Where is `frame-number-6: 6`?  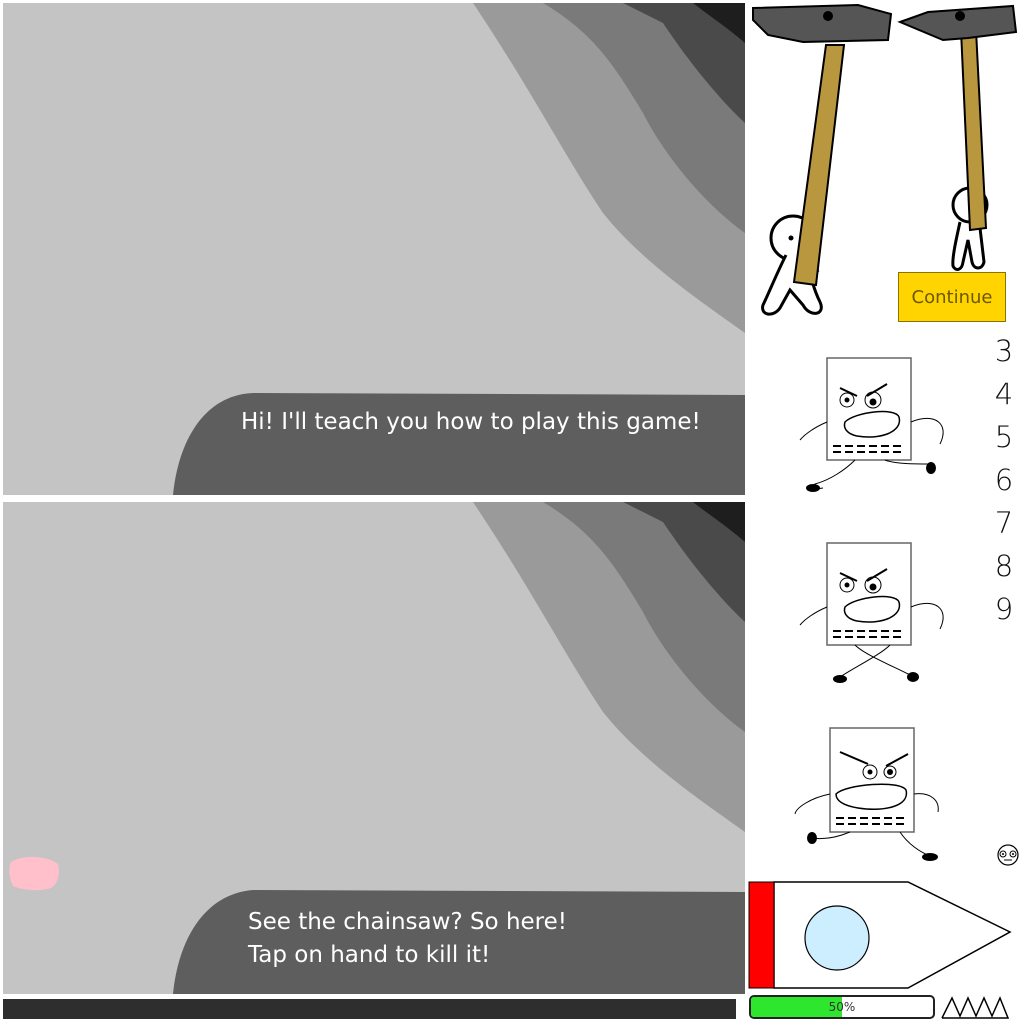 frame-number-6: 6 is located at coordinates (1004, 480).